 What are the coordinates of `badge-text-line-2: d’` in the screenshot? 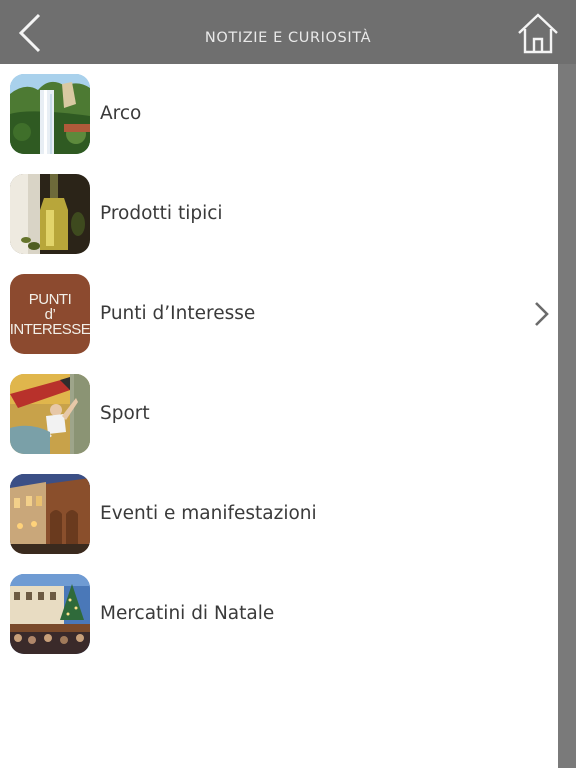 It's located at (50, 314).